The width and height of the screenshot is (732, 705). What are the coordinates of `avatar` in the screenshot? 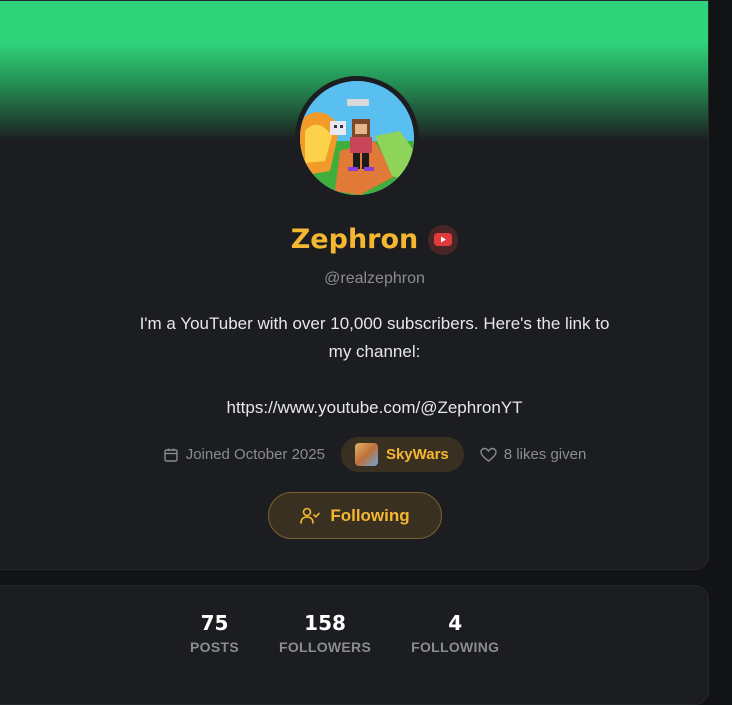 It's located at (357, 138).